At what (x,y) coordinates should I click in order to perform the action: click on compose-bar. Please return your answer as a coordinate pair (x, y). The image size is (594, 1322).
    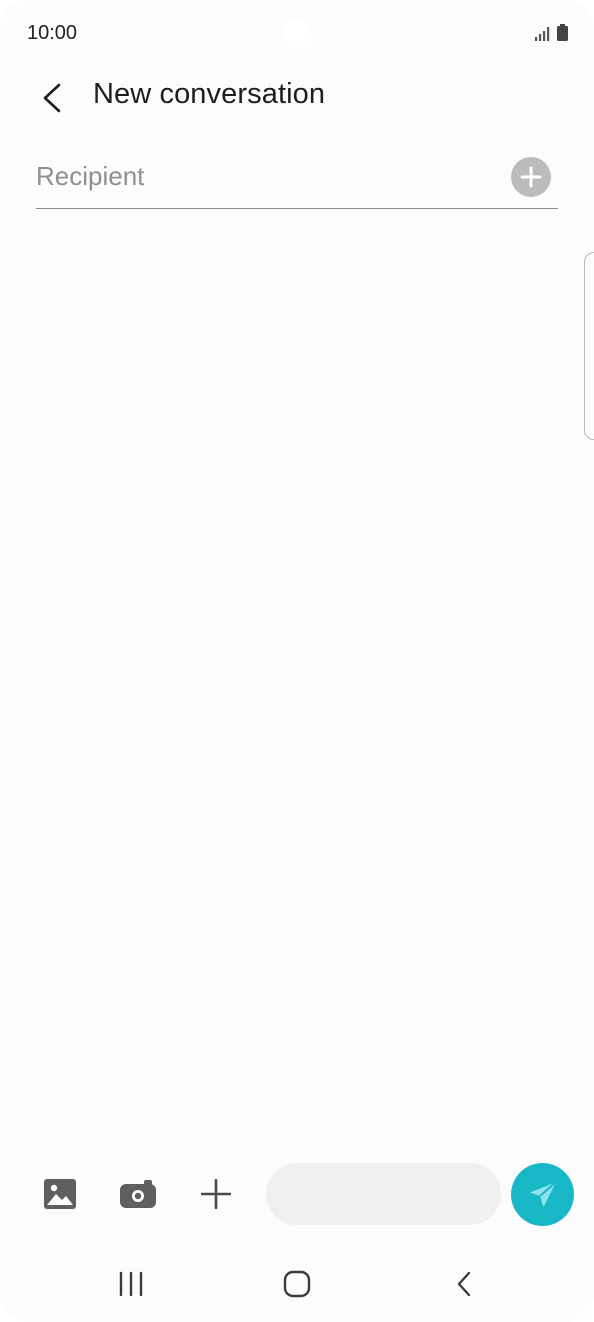
    Looking at the image, I should click on (297, 1195).